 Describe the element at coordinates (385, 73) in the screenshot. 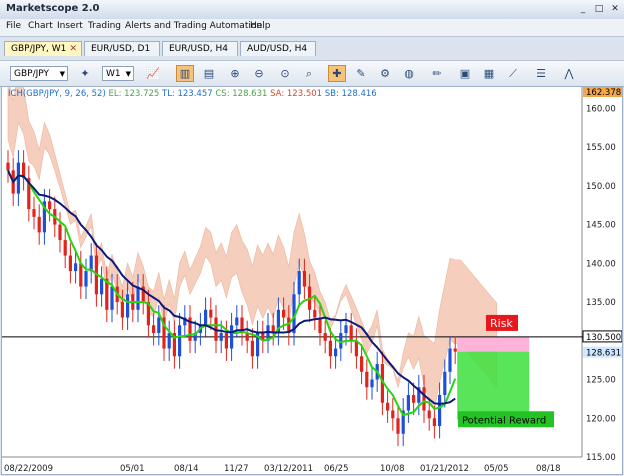

I see `signal-icon: ⚙` at that location.